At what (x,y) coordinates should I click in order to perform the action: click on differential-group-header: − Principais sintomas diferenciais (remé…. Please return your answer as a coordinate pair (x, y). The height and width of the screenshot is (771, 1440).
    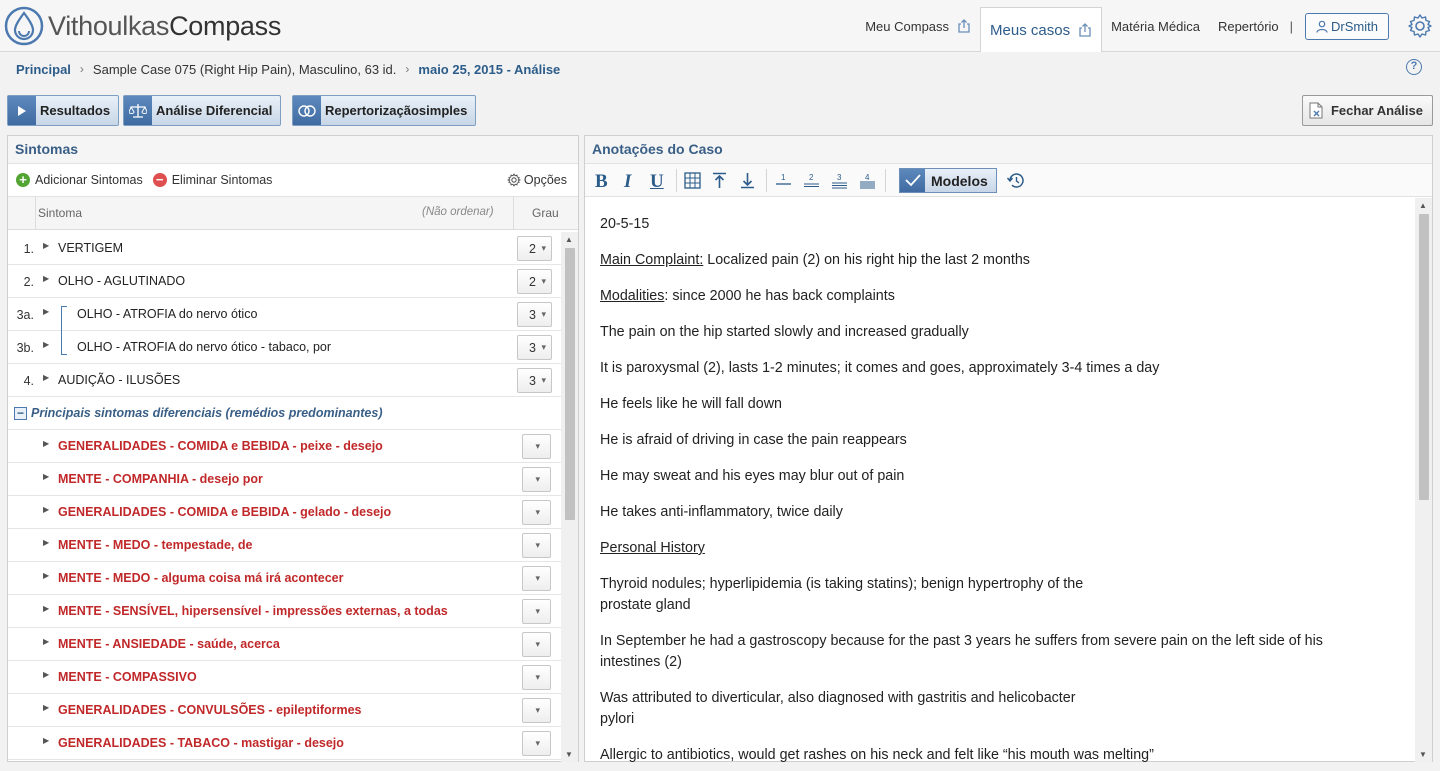
    Looking at the image, I should click on (285, 413).